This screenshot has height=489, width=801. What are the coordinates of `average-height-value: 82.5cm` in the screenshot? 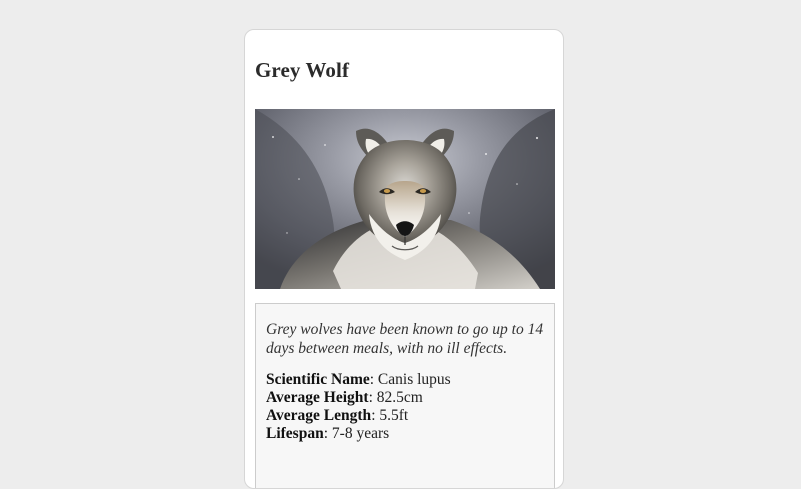 It's located at (399, 397).